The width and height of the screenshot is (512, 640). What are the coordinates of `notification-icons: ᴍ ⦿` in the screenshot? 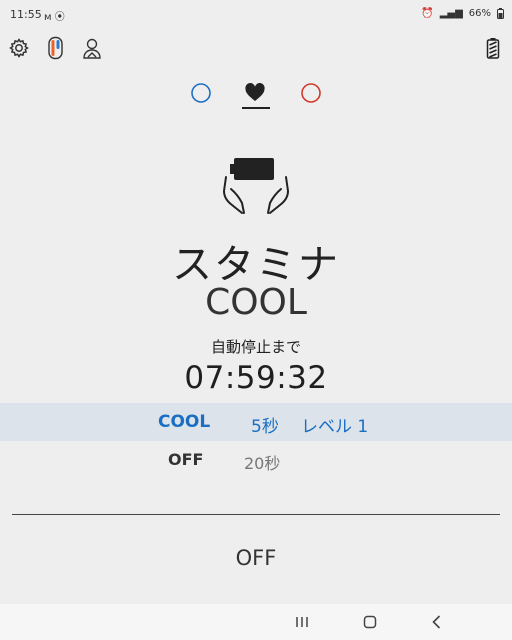 It's located at (54, 17).